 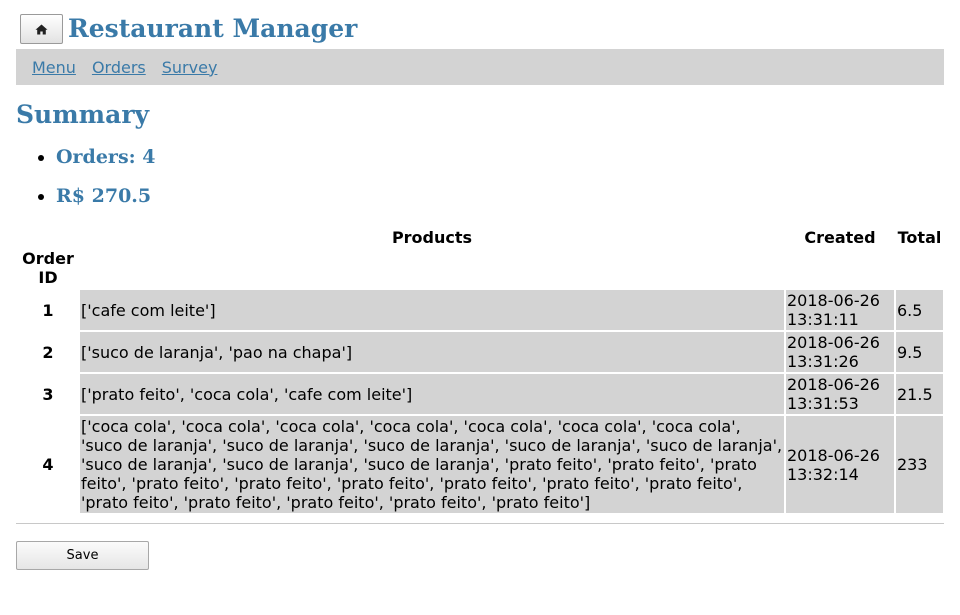 I want to click on order-id-cell: 2, so click(x=48, y=352).